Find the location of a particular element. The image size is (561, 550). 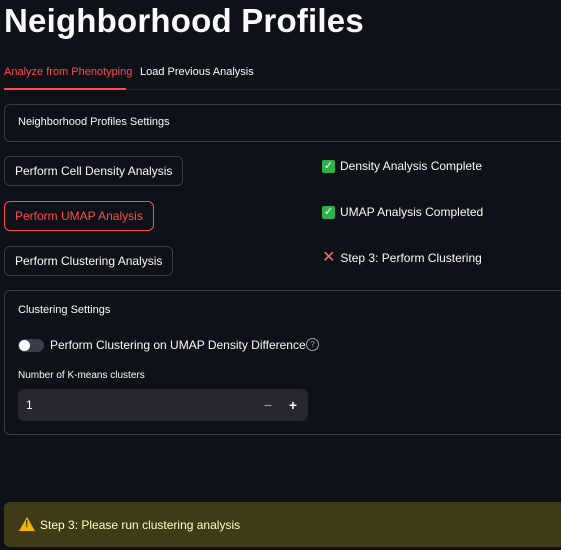

kmeans-label: Number of K-means clusters is located at coordinates (81, 375).